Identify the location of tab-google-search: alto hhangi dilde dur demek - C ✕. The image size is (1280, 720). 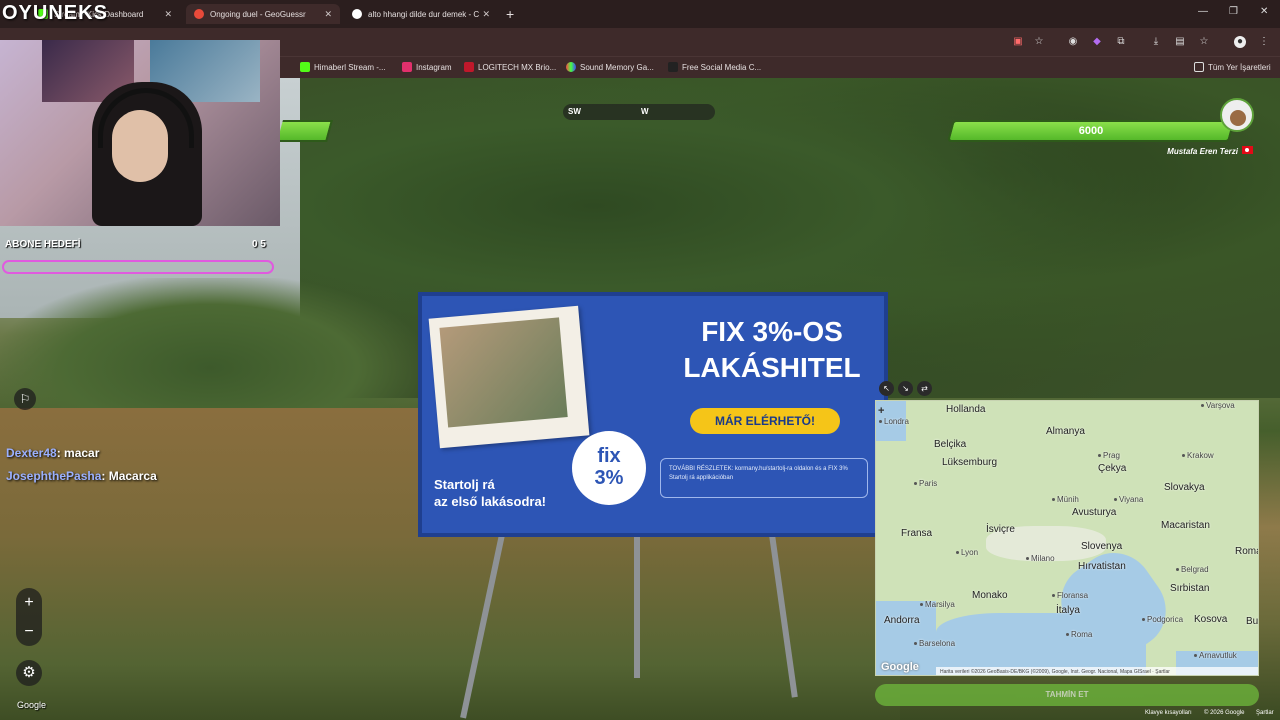
(421, 14).